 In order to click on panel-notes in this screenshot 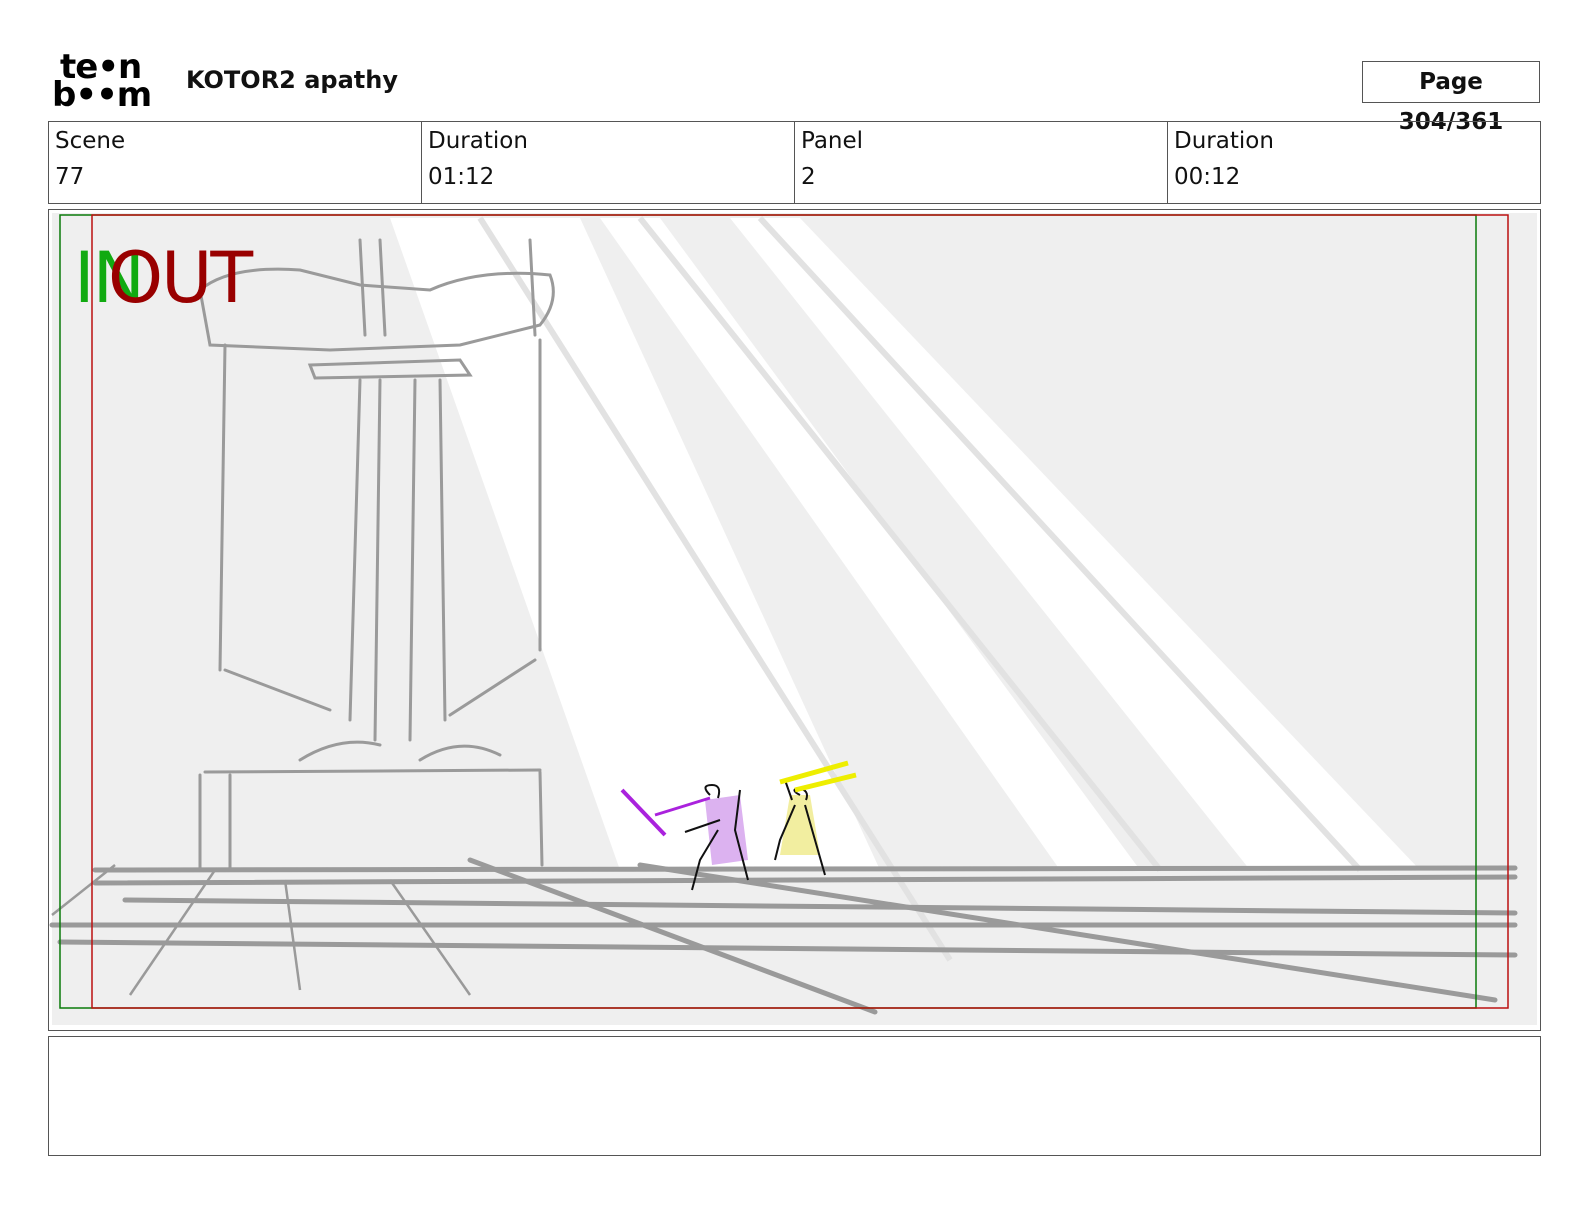, I will do `click(794, 1096)`.